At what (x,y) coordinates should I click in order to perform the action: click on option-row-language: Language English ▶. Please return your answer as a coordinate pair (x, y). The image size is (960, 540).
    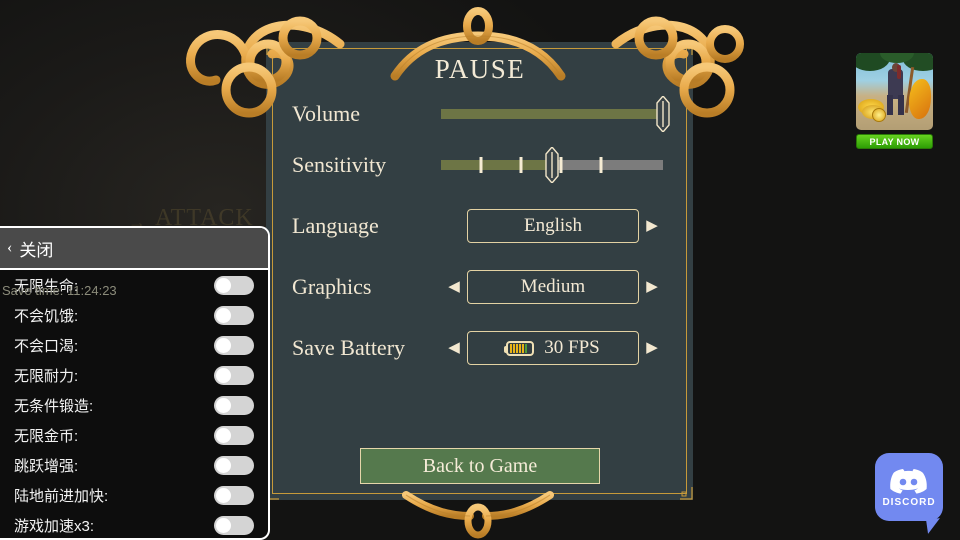
    Looking at the image, I should click on (479, 226).